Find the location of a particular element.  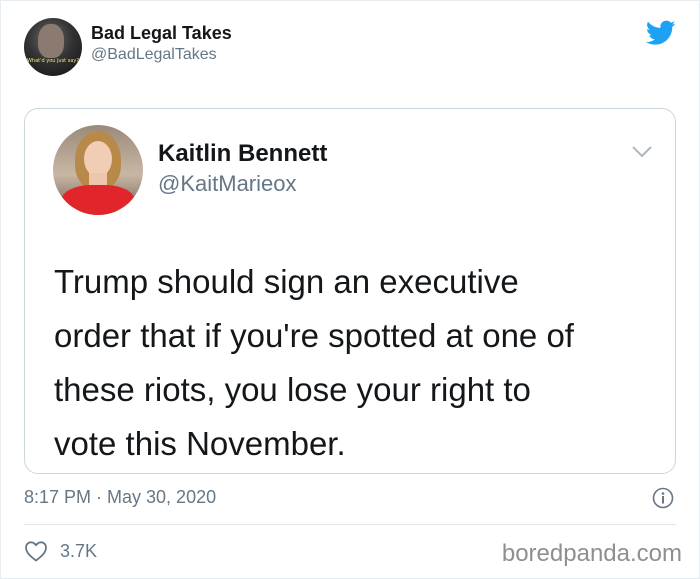

info-icon is located at coordinates (663, 498).